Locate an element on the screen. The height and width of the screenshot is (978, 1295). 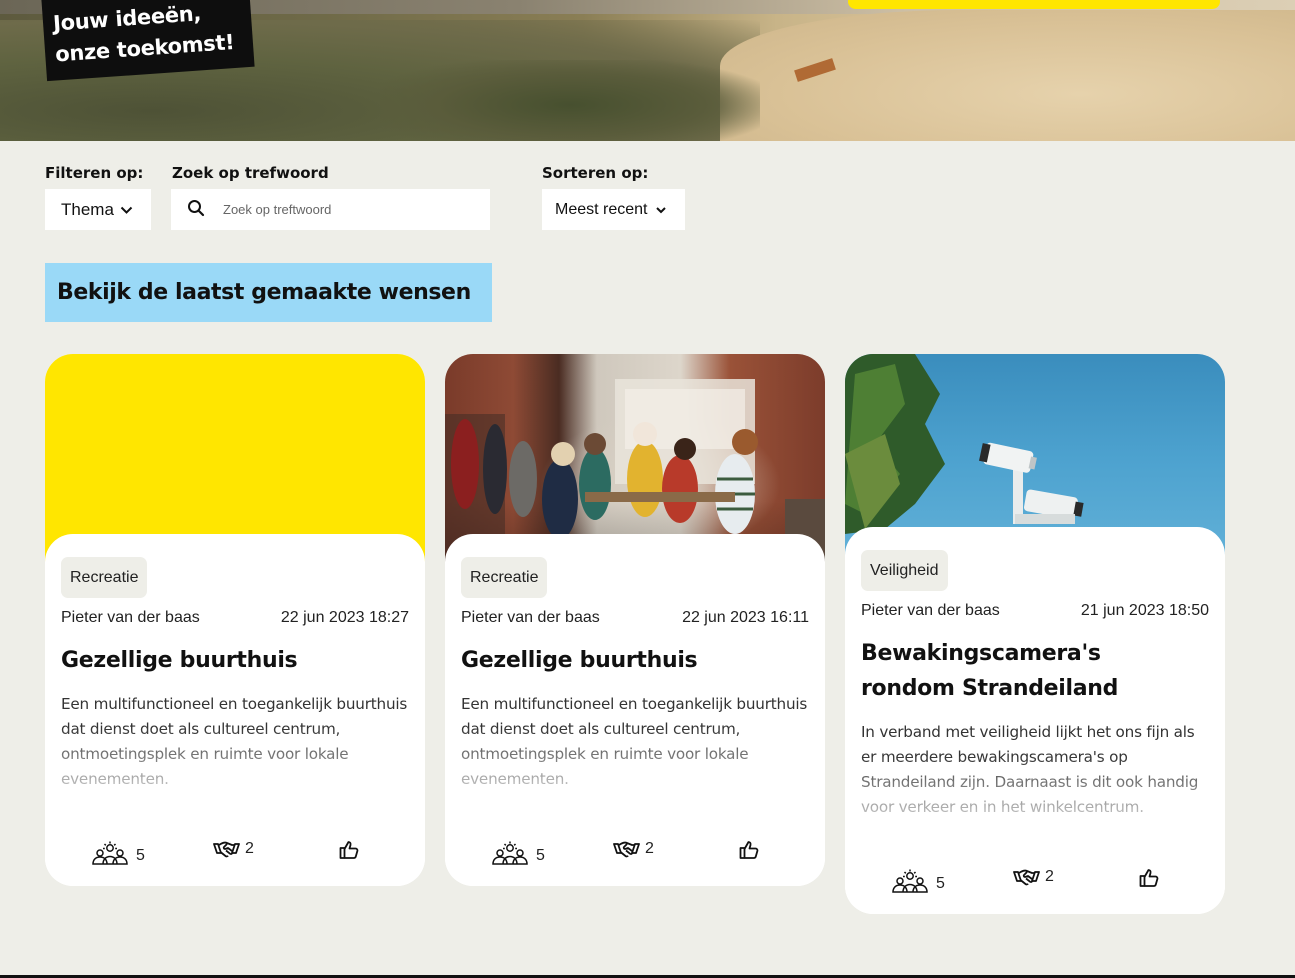
card-date: 22 jun 2023 18:27 is located at coordinates (344, 617).